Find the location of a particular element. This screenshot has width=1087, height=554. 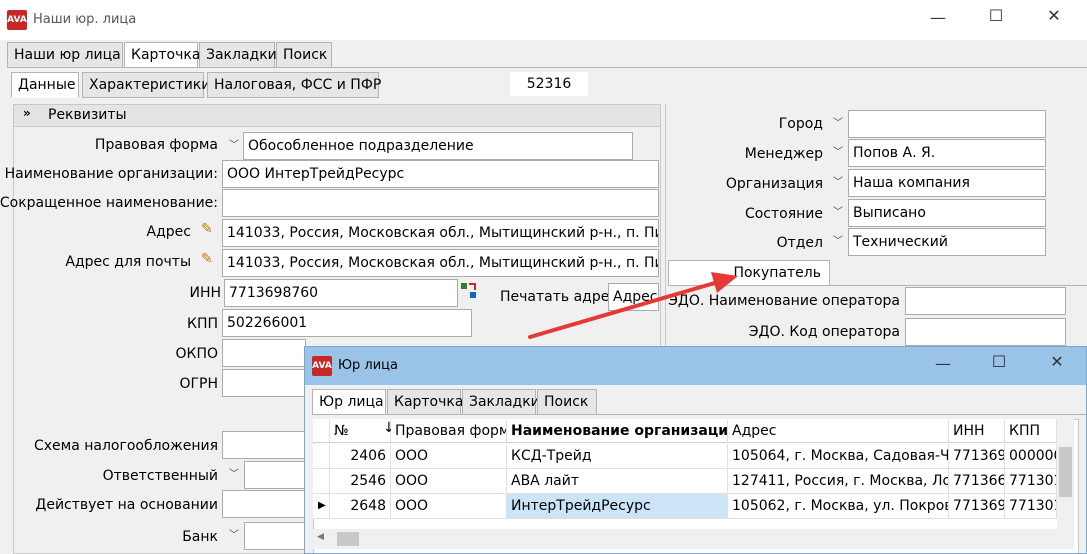

table-cell-selected: ИнтерТрейдРесурс is located at coordinates (617, 506).